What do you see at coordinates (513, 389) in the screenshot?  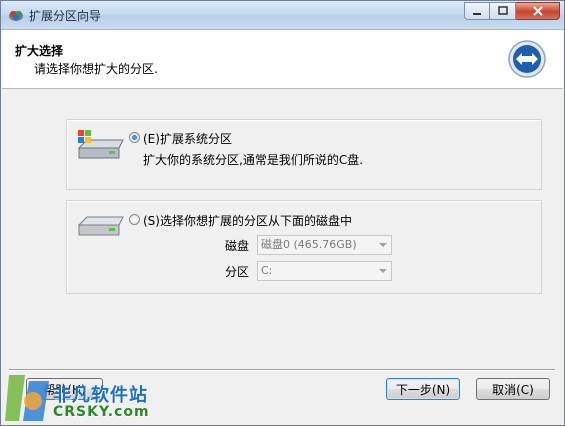 I see `cancel-button: 取消(C)` at bounding box center [513, 389].